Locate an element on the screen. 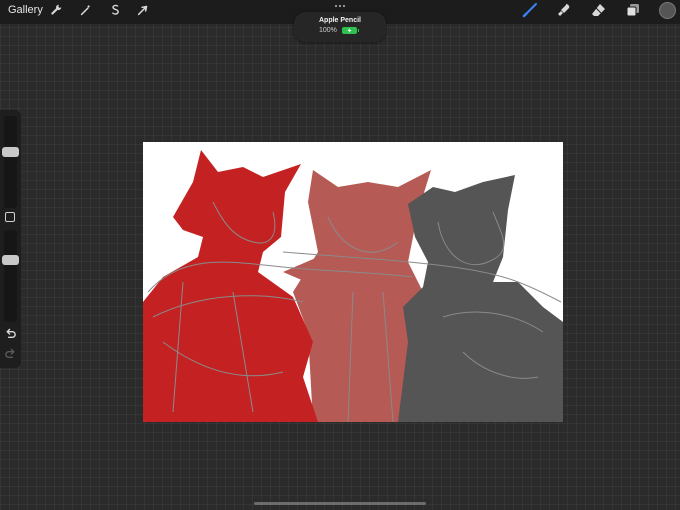  eraser-button is located at coordinates (599, 12).